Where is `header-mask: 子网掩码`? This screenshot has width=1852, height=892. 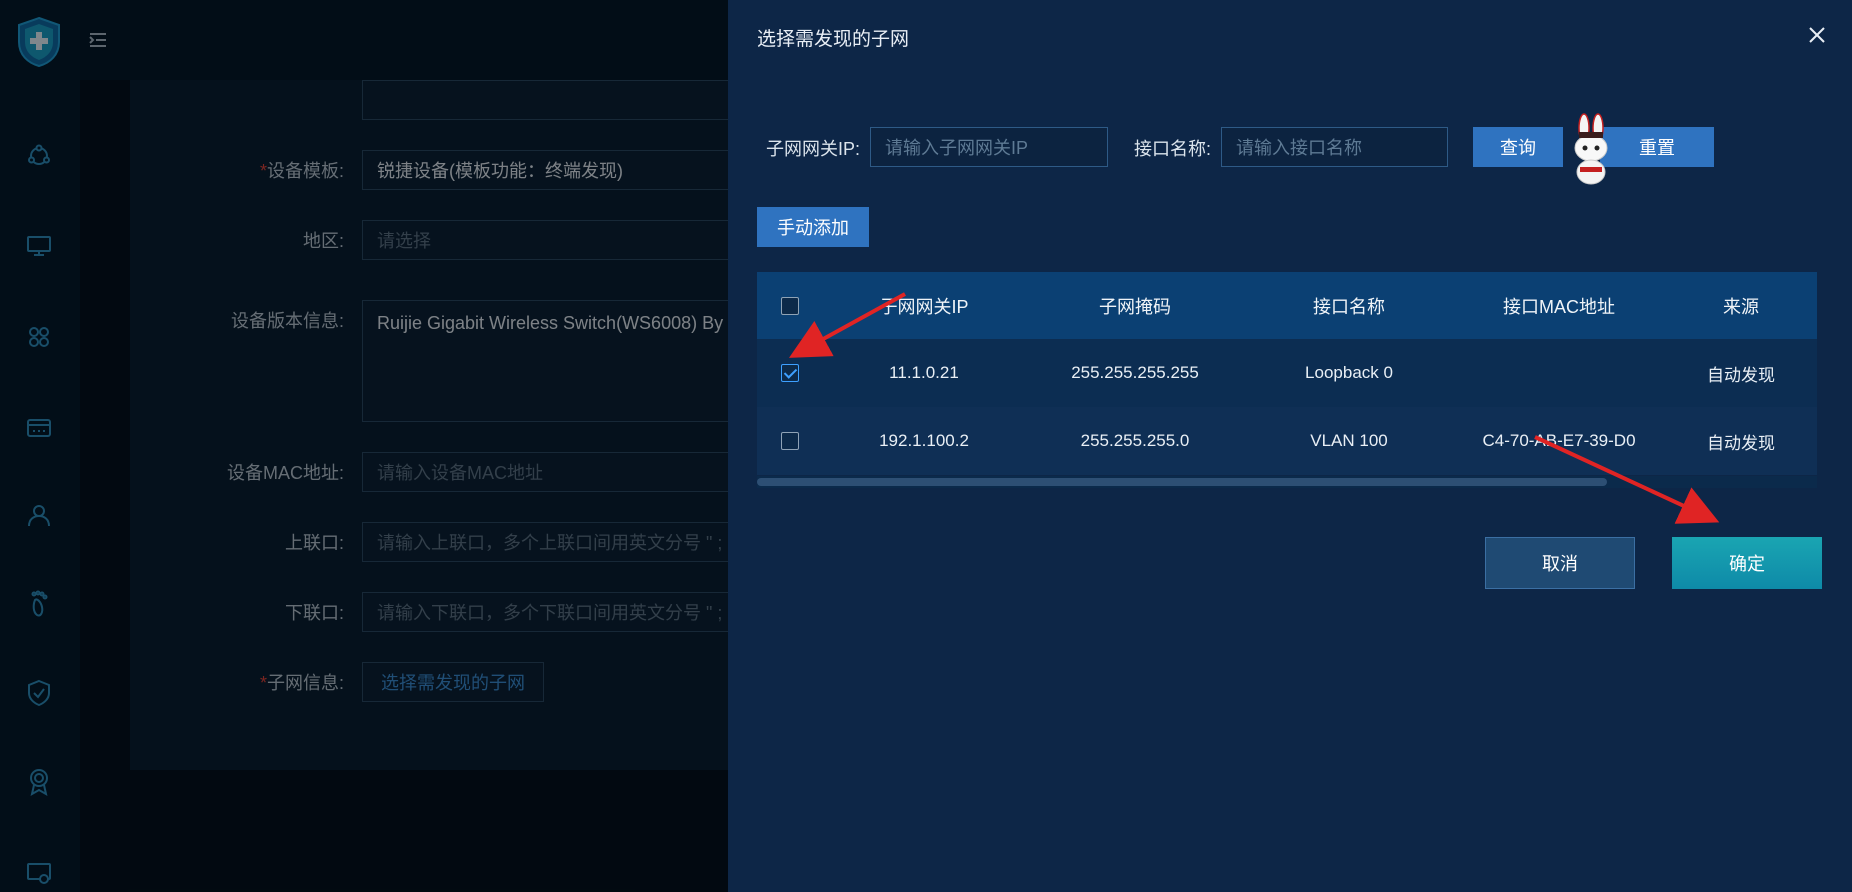
header-mask: 子网掩码 is located at coordinates (1135, 306).